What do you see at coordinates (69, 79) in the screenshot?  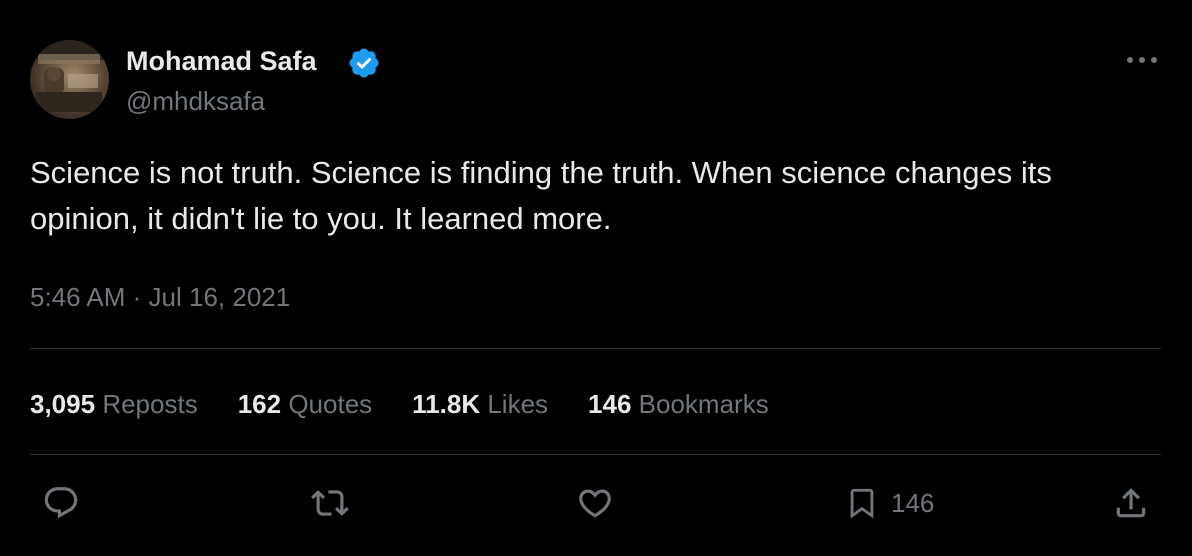 I see `avatar` at bounding box center [69, 79].